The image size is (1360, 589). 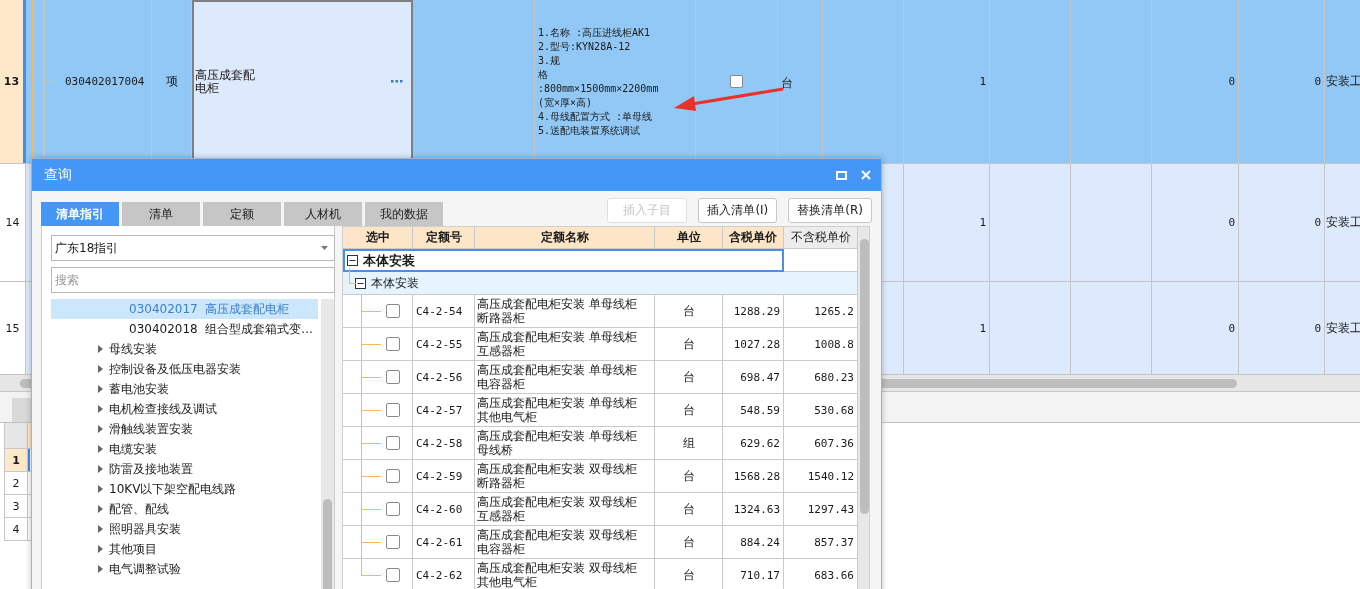 I want to click on dropdown: 广东18指引, so click(x=193, y=248).